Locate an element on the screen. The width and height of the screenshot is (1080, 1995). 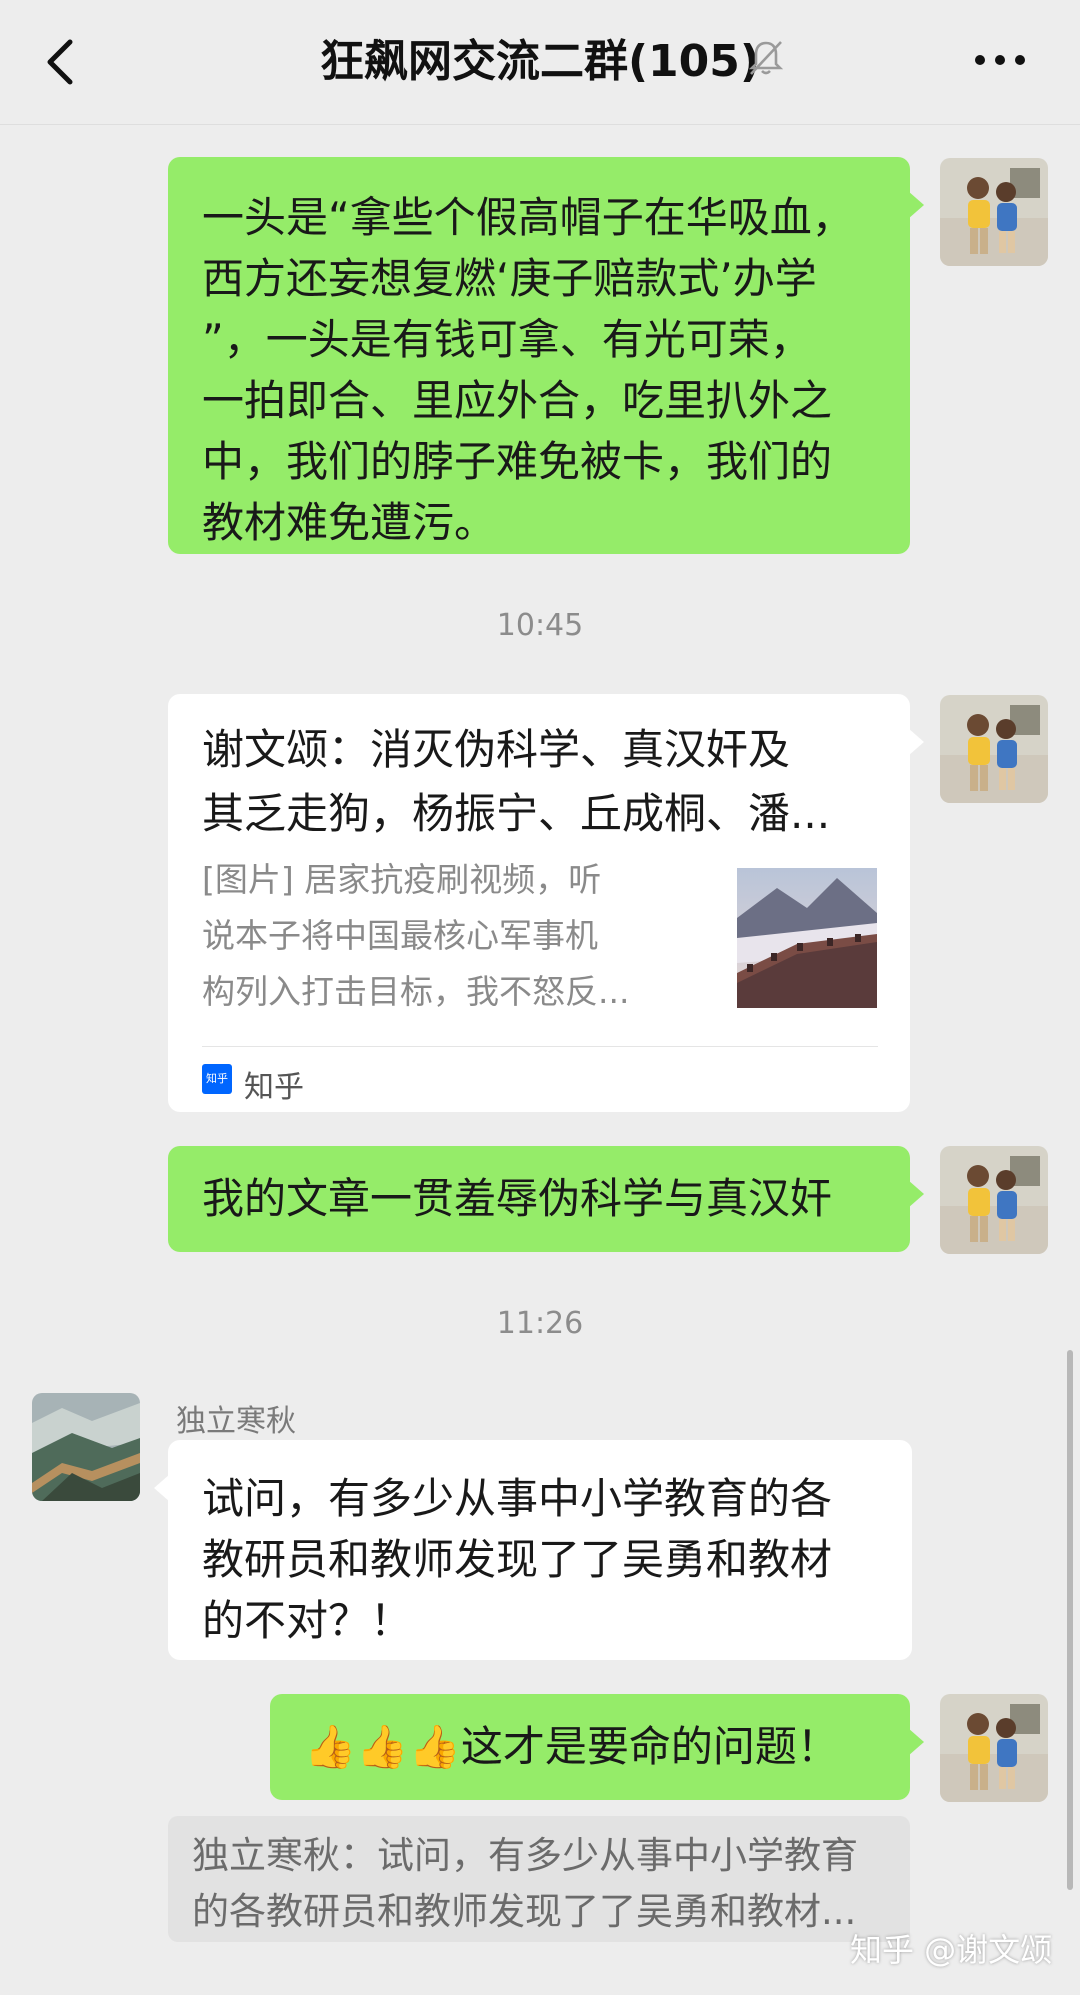
more-button is located at coordinates (1000, 60).